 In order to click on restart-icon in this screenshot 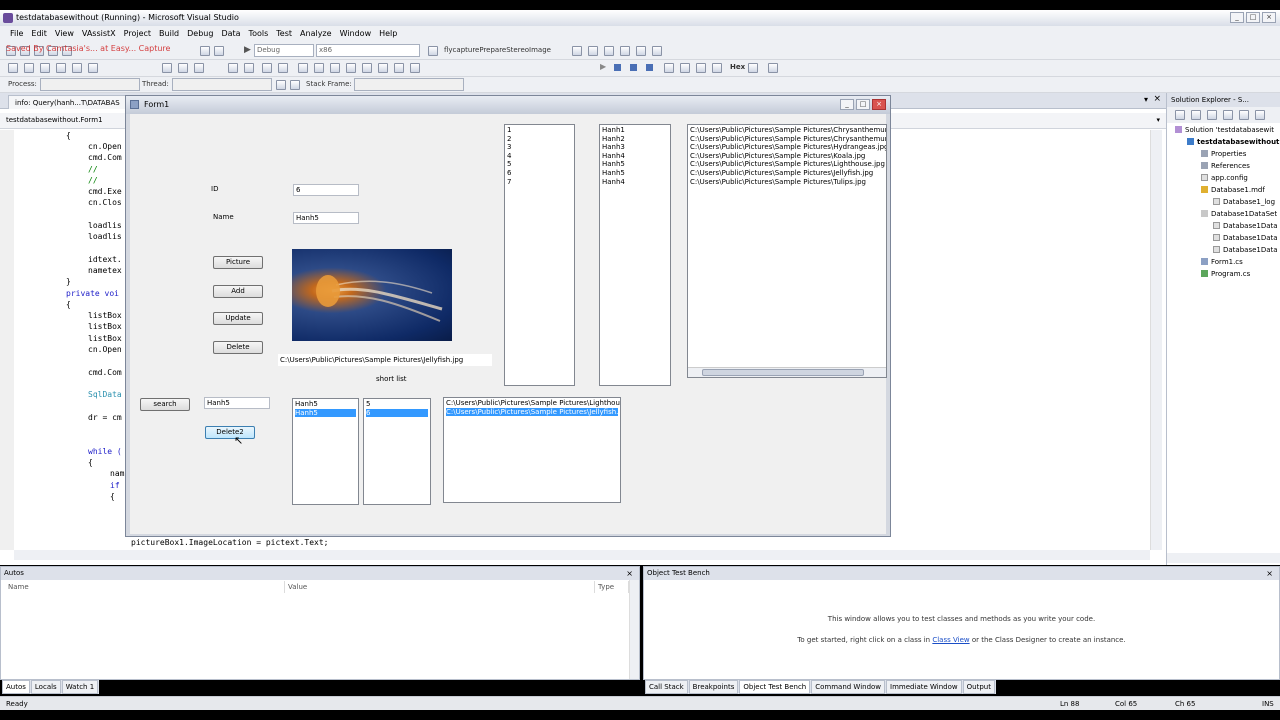, I will do `click(649, 67)`.